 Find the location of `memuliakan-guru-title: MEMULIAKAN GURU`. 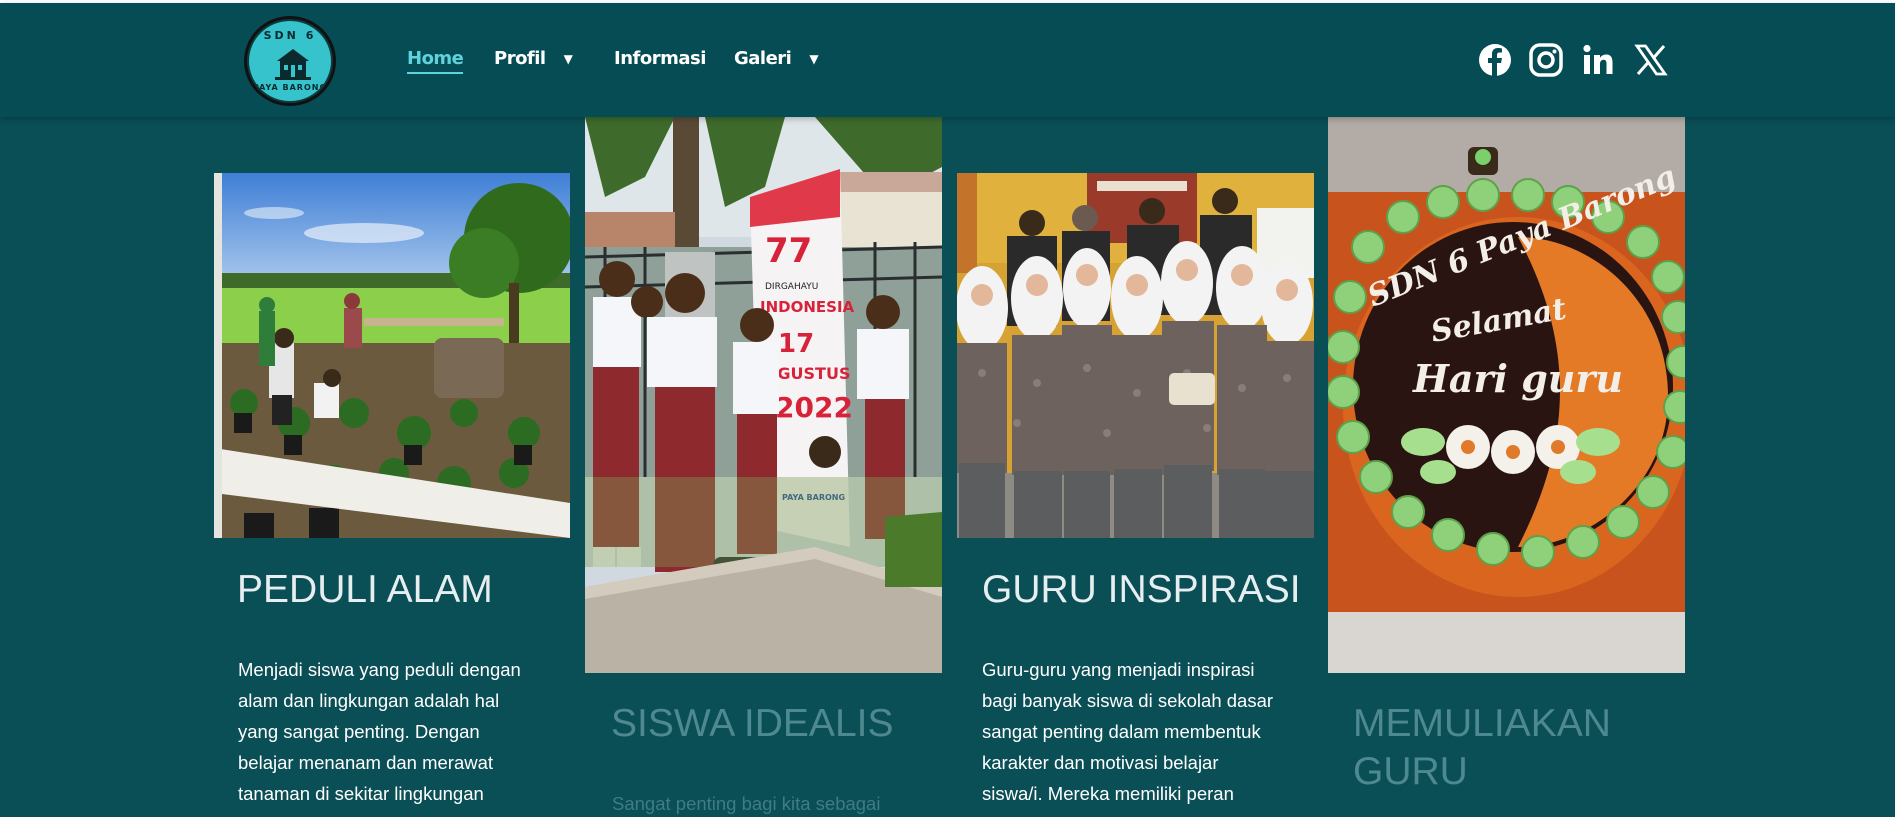

memuliakan-guru-title: MEMULIAKAN GURU is located at coordinates (1513, 748).